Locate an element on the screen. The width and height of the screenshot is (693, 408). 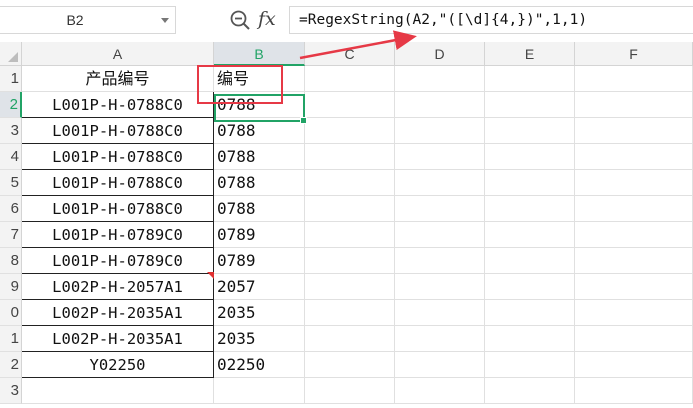
cell-c13 is located at coordinates (350, 391).